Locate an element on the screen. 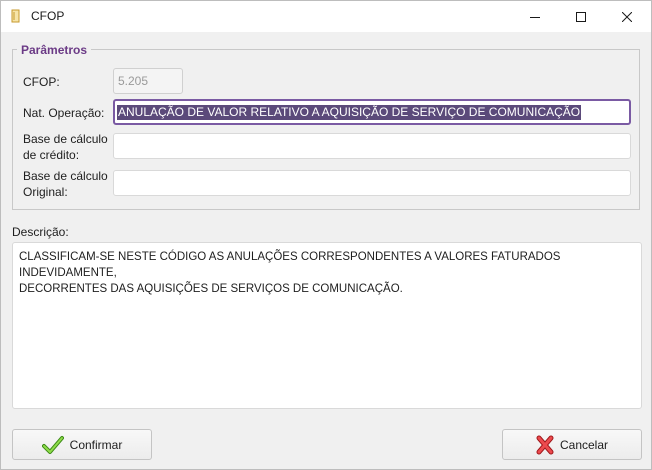 The height and width of the screenshot is (470, 652). window-title: CFOP is located at coordinates (48, 16).